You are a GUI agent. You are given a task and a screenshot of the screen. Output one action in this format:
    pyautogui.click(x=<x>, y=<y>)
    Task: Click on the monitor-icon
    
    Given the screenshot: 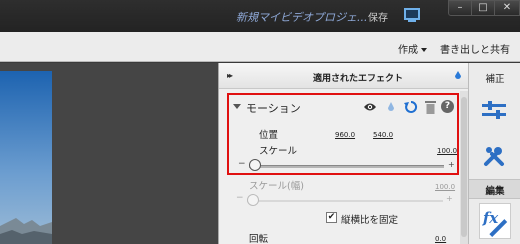 What is the action you would take?
    pyautogui.click(x=412, y=15)
    